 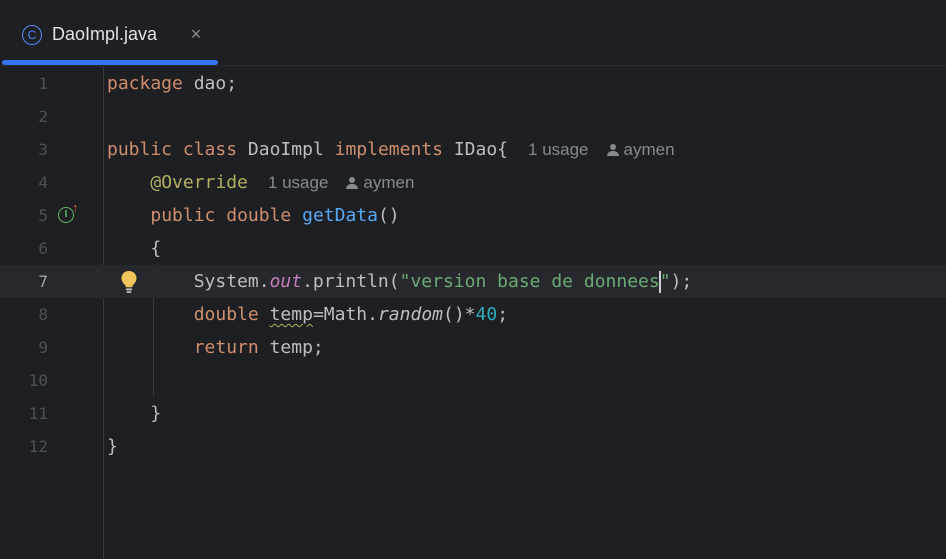 What do you see at coordinates (473, 83) in the screenshot?
I see `code-line-1: 1 package dao;` at bounding box center [473, 83].